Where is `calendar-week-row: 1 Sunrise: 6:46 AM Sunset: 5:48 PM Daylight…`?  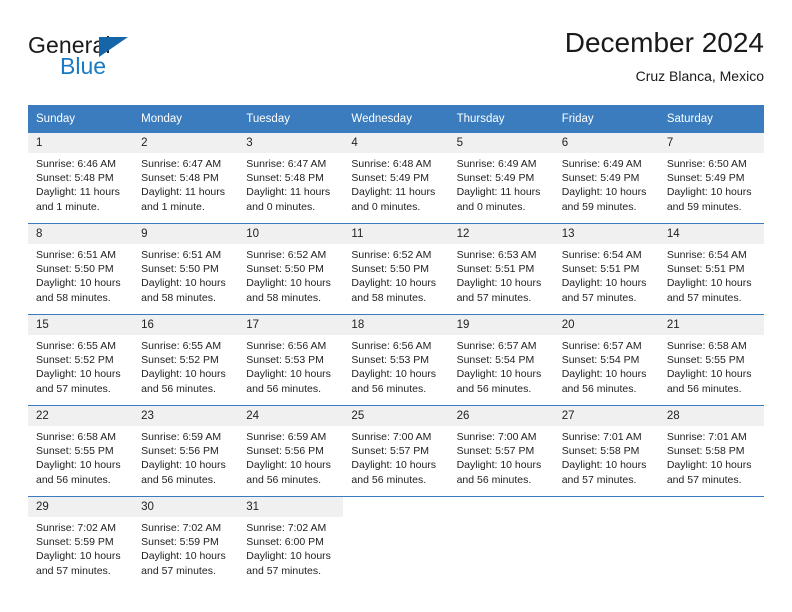 calendar-week-row: 1 Sunrise: 6:46 AM Sunset: 5:48 PM Daylight… is located at coordinates (396, 178).